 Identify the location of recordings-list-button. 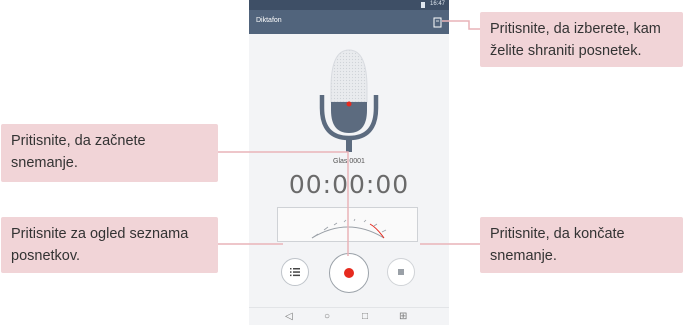
(295, 272).